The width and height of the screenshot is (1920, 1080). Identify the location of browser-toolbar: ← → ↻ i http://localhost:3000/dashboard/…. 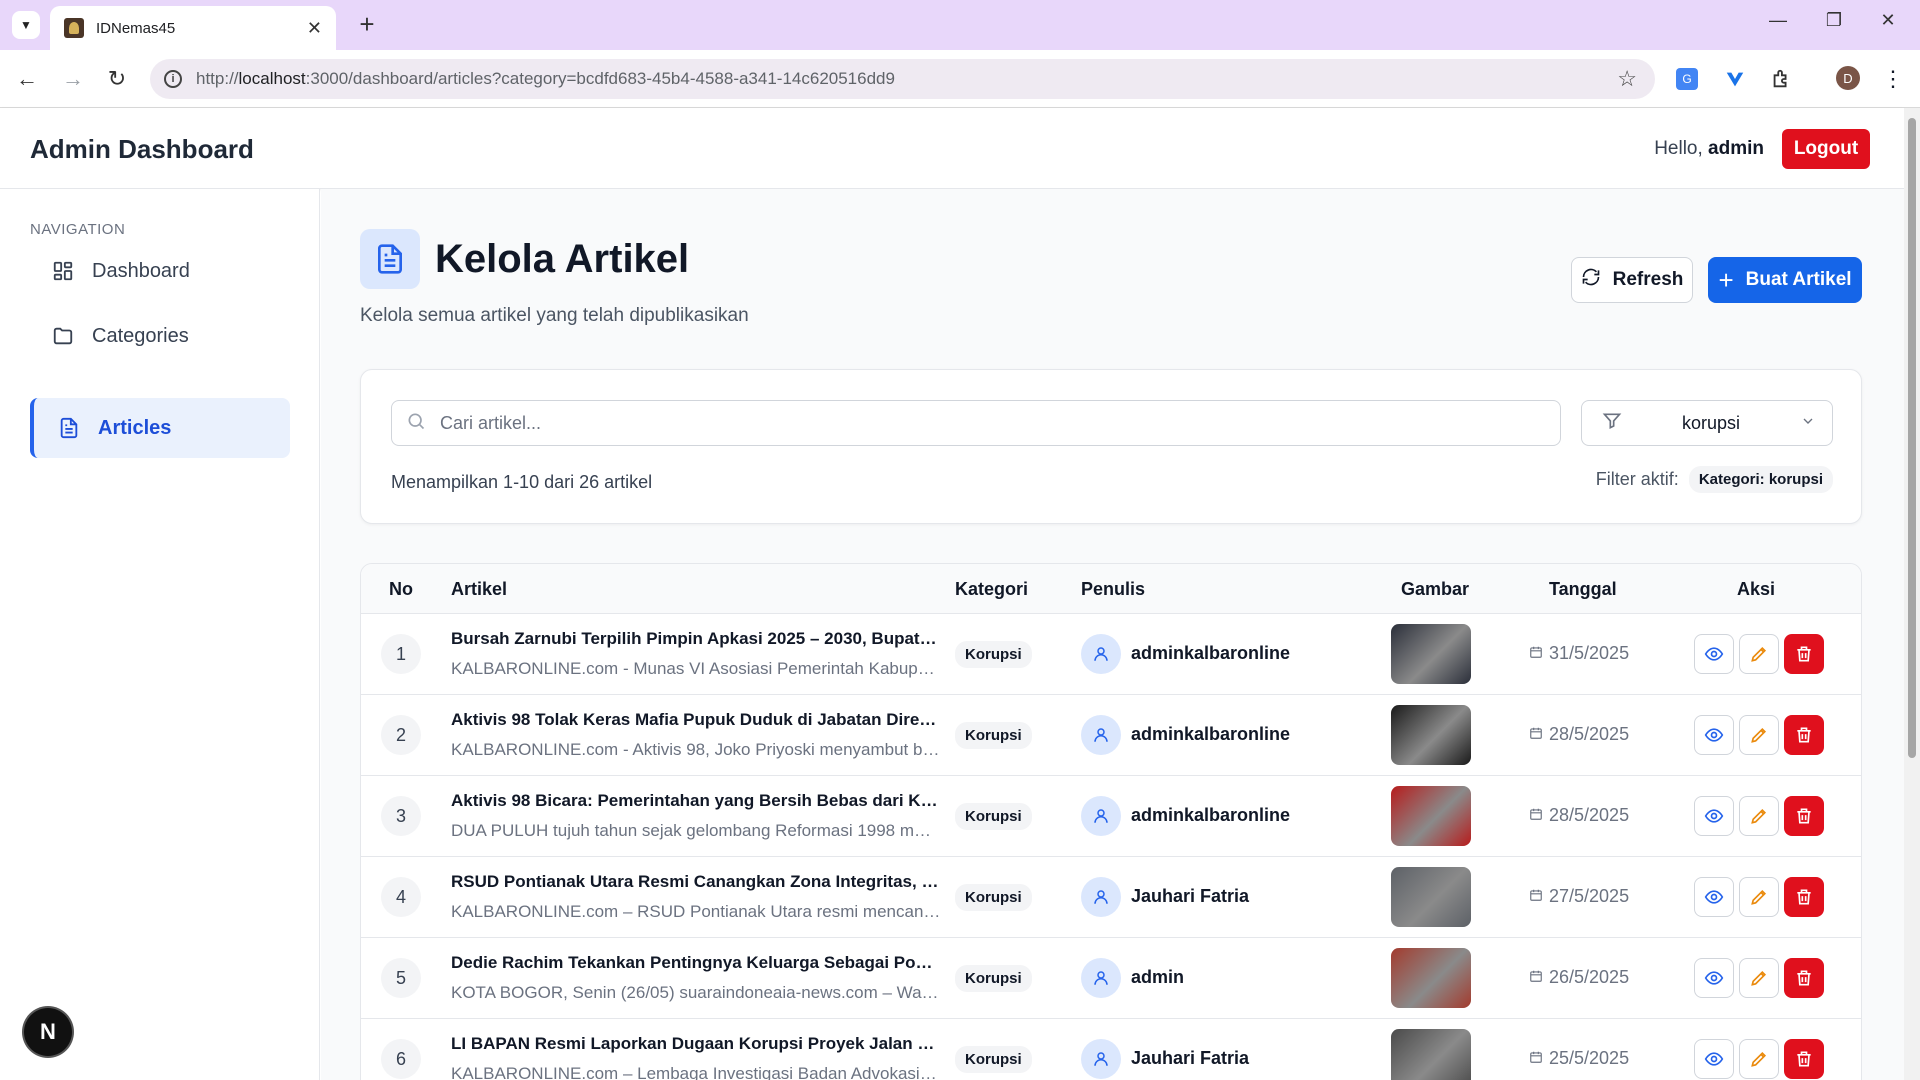
(960, 79).